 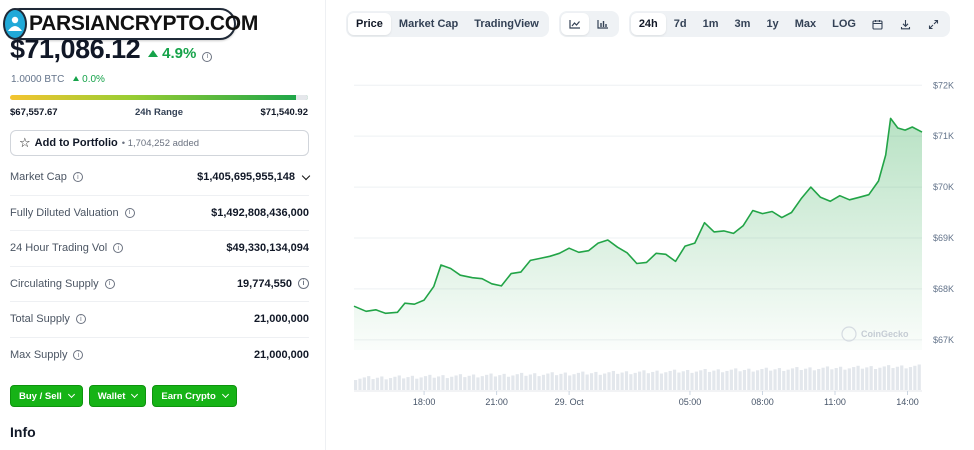 I want to click on range-1y: 1y, so click(x=772, y=24).